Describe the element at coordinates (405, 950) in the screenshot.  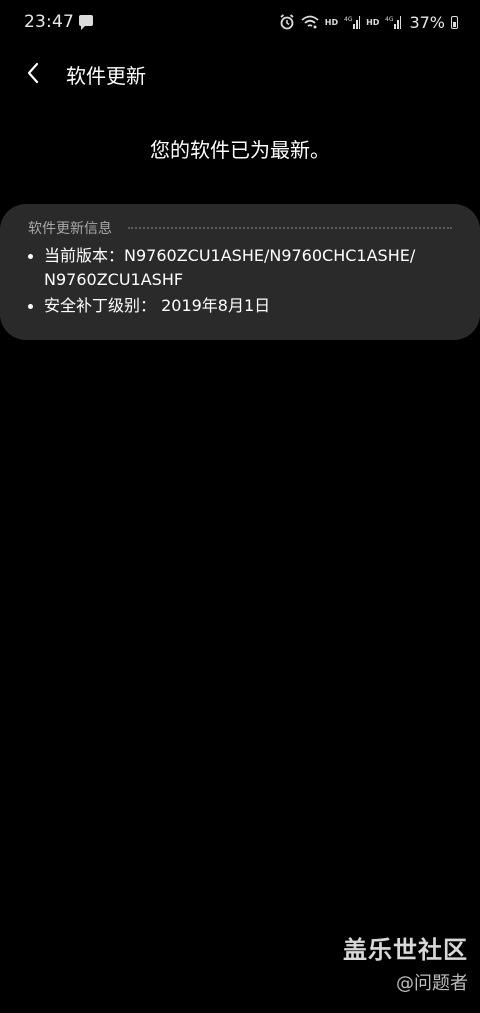
I see `watermark-title: 盖乐世社区` at that location.